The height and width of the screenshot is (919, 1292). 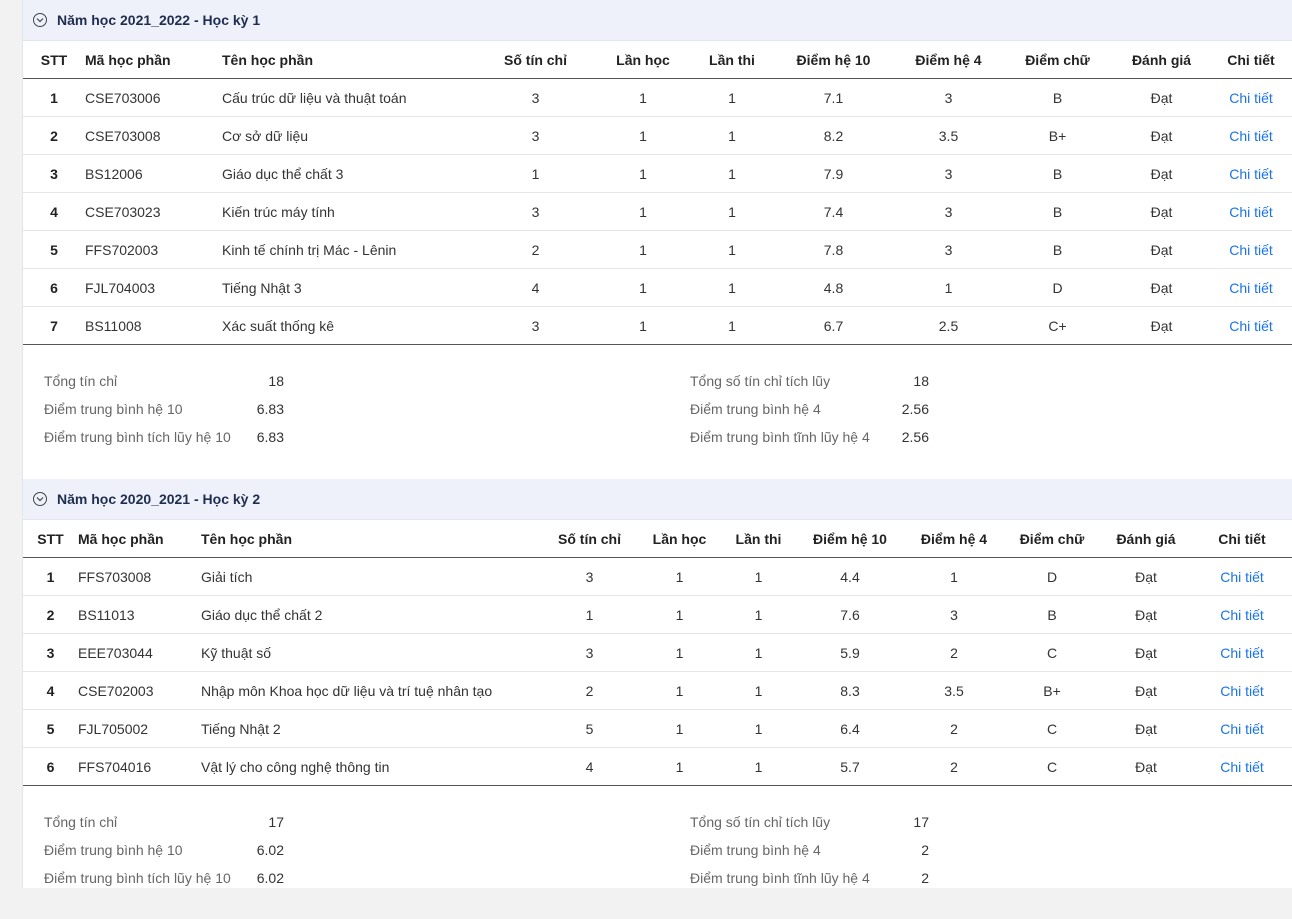 What do you see at coordinates (535, 287) in the screenshot?
I see `cell-credits: 4` at bounding box center [535, 287].